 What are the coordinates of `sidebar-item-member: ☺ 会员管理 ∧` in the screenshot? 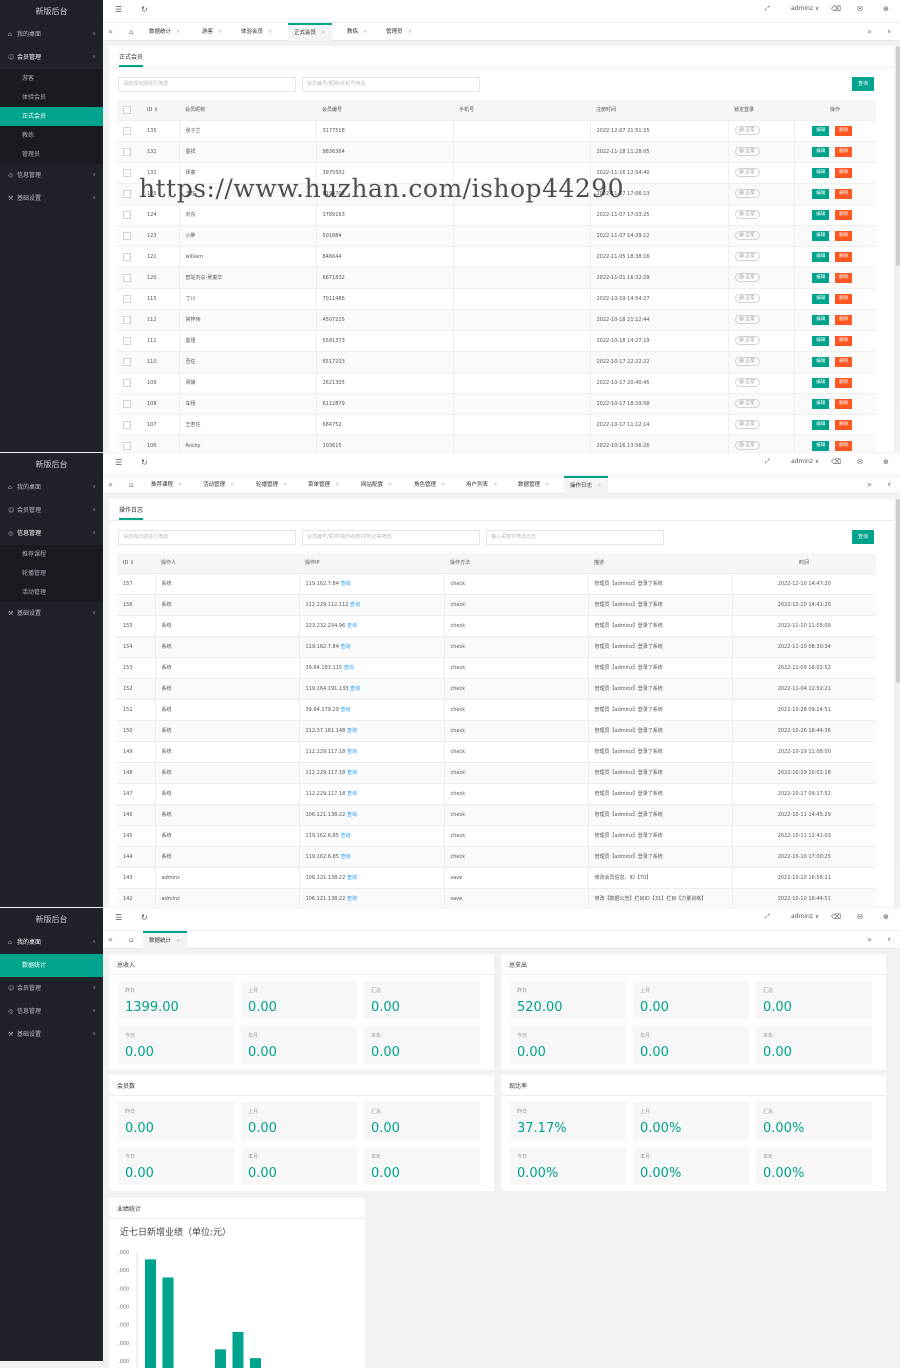 It's located at (51, 57).